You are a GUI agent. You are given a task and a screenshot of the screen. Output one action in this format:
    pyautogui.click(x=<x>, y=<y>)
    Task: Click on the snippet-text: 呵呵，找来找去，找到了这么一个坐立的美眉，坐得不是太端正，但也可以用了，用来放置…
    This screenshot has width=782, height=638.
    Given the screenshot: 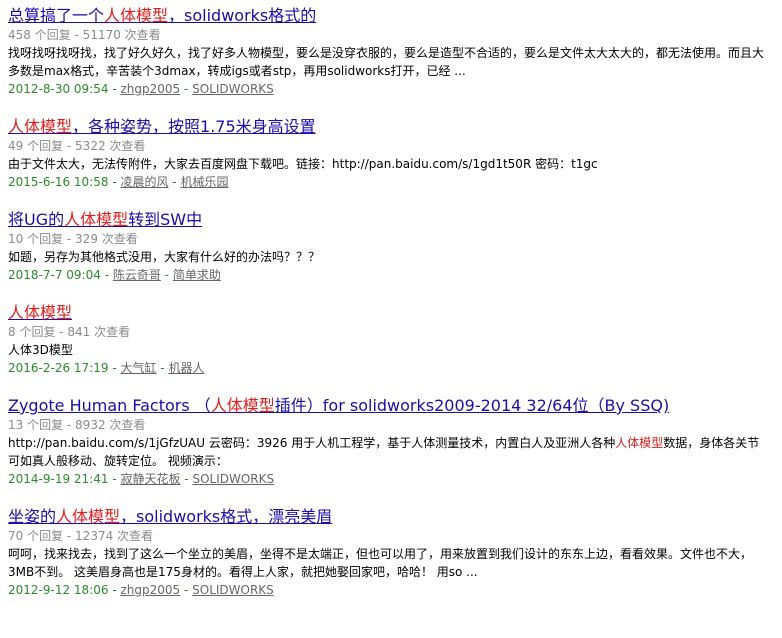 What is the action you would take?
    pyautogui.click(x=380, y=563)
    